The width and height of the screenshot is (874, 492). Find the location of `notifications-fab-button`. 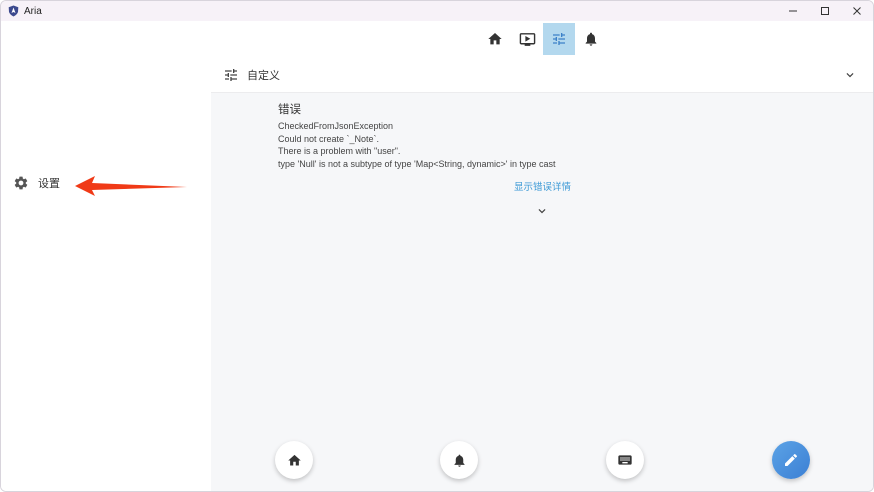

notifications-fab-button is located at coordinates (459, 460).